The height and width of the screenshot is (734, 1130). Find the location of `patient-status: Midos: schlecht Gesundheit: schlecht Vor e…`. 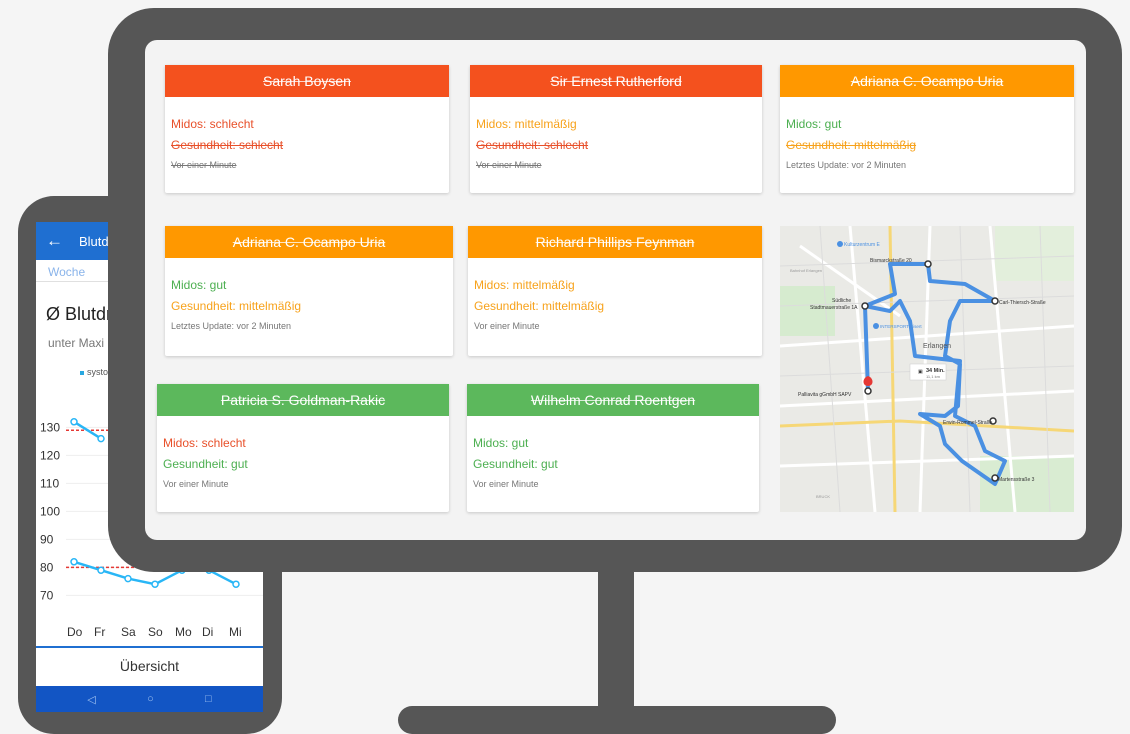

patient-status: Midos: schlecht Gesundheit: schlecht Vor e… is located at coordinates (307, 133).